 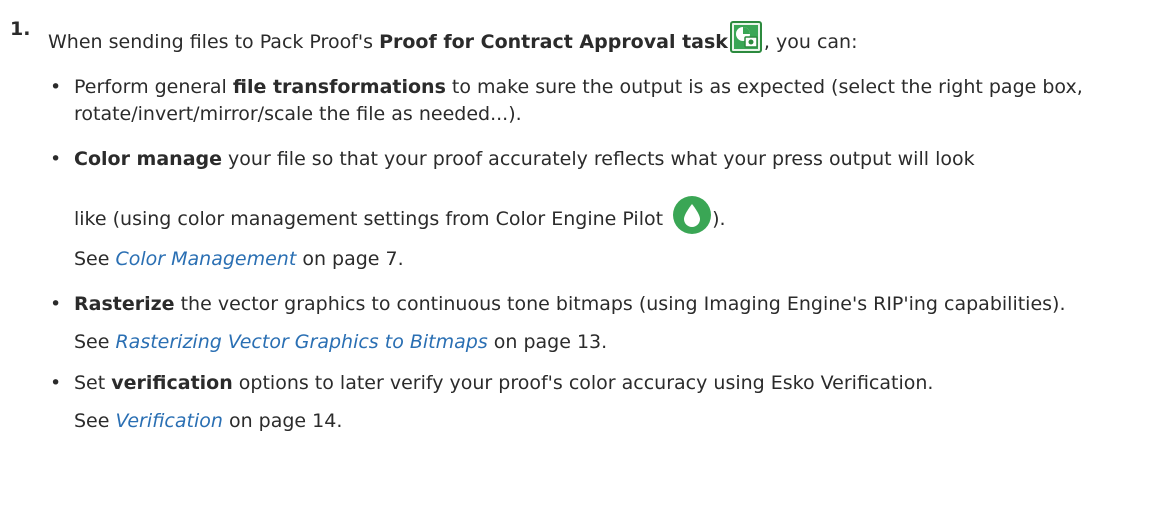 I want to click on intro-text-before: When sending files to Pack Proof's, so click(x=214, y=42).